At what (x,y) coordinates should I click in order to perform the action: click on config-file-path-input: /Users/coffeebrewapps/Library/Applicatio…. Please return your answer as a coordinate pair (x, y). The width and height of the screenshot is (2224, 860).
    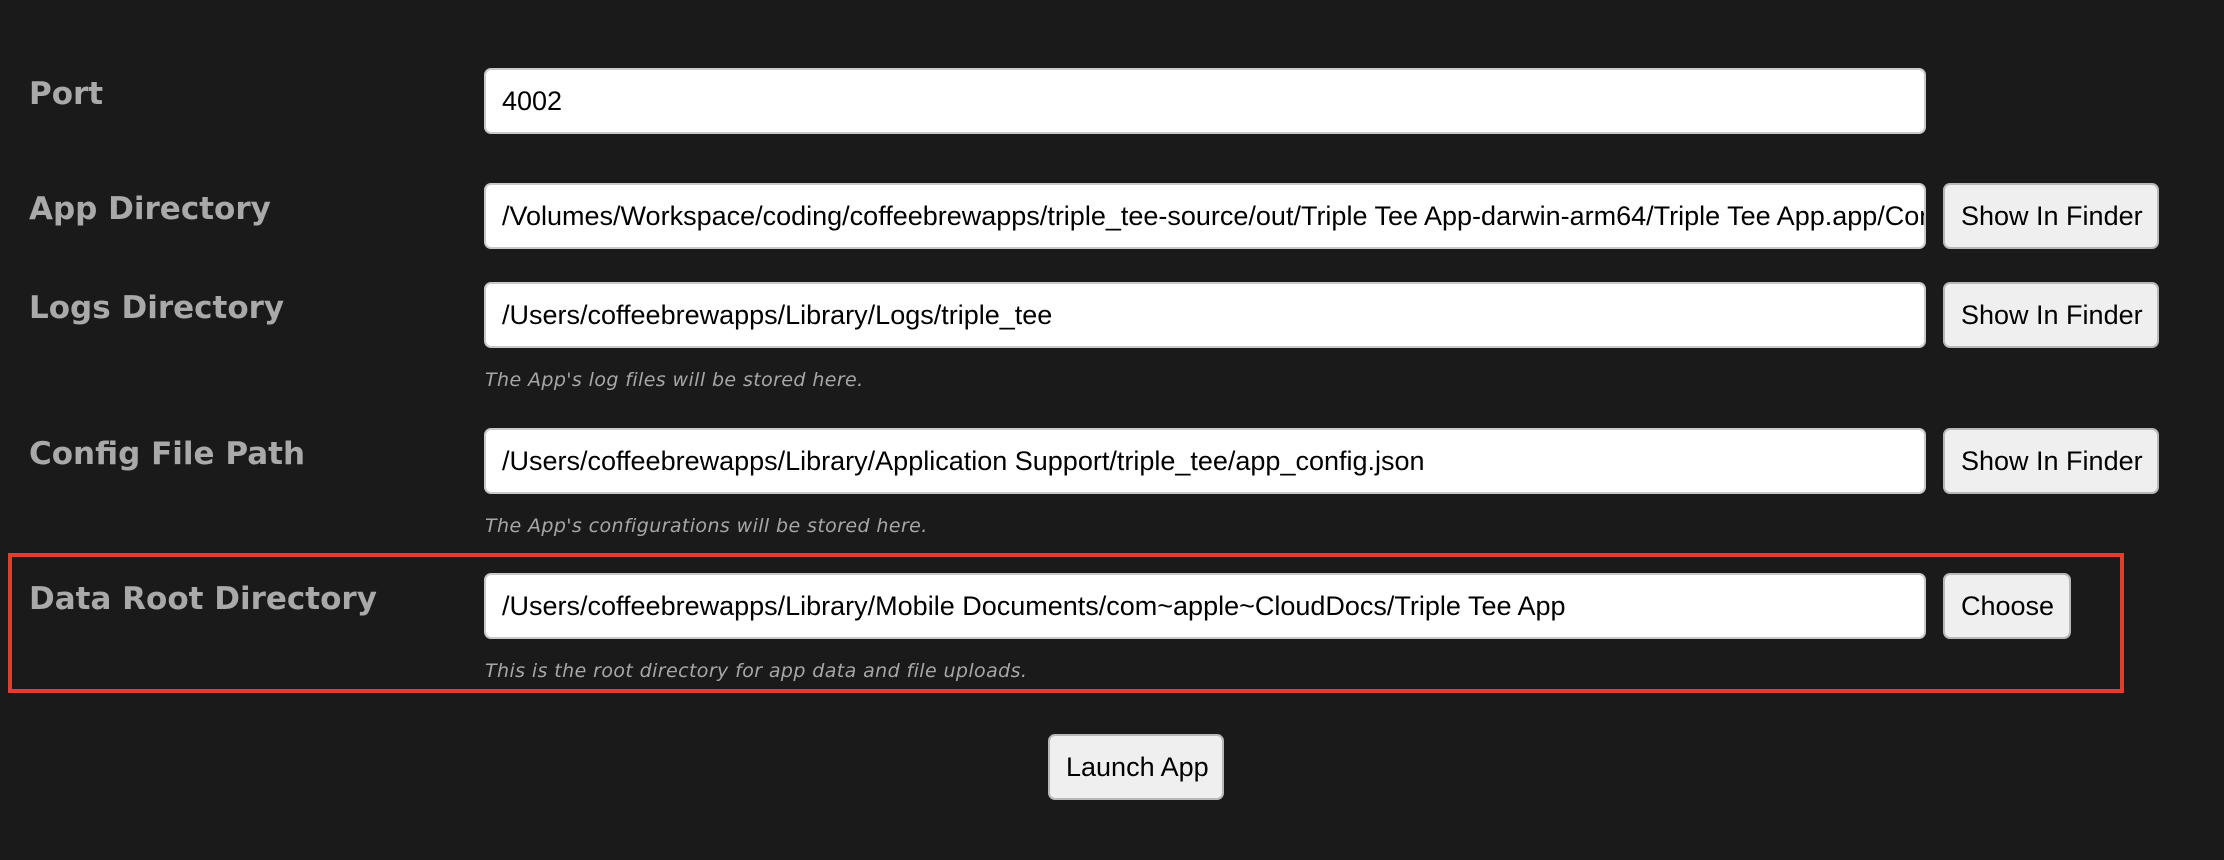
    Looking at the image, I should click on (1205, 461).